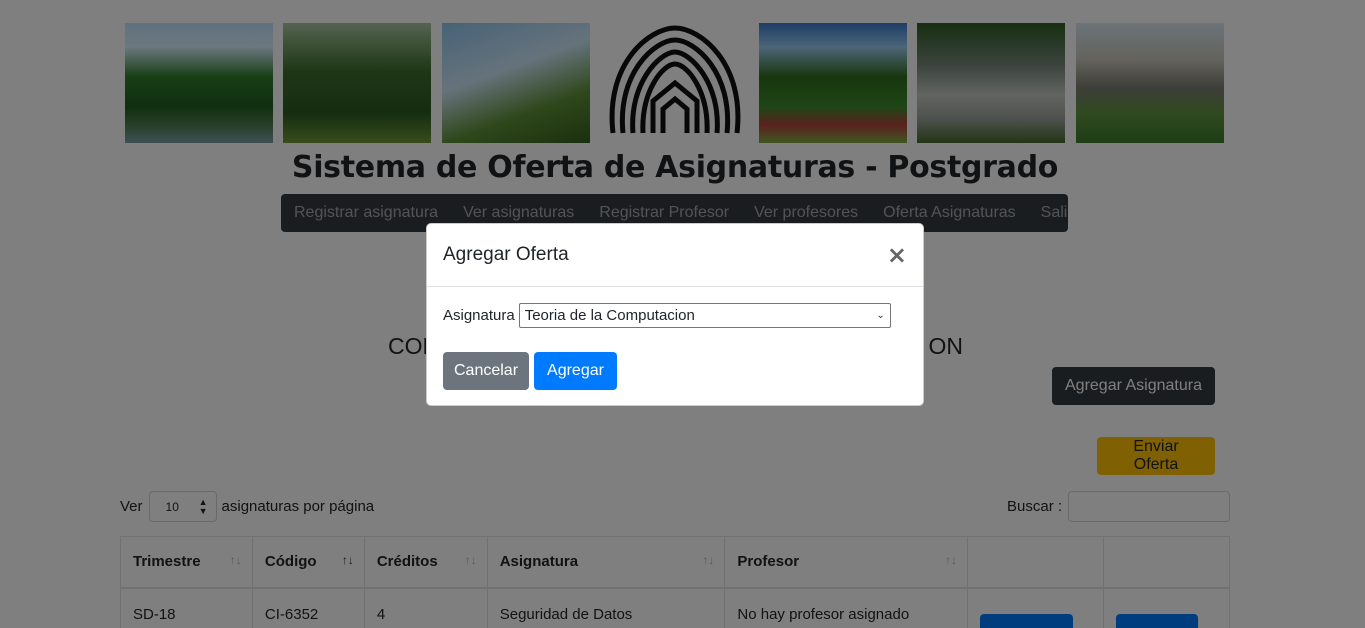  I want to click on modal-header: Agregar Oferta ×, so click(675, 255).